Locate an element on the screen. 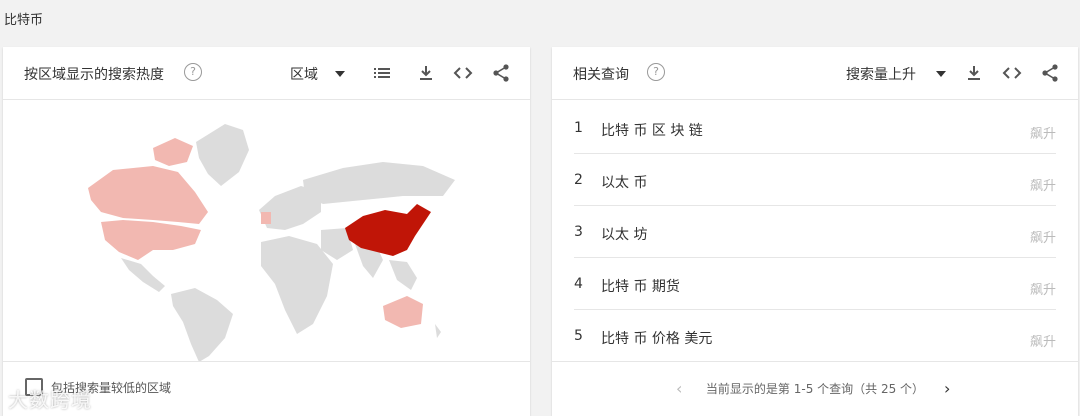 The image size is (1080, 416). map-region-usa is located at coordinates (151, 240).